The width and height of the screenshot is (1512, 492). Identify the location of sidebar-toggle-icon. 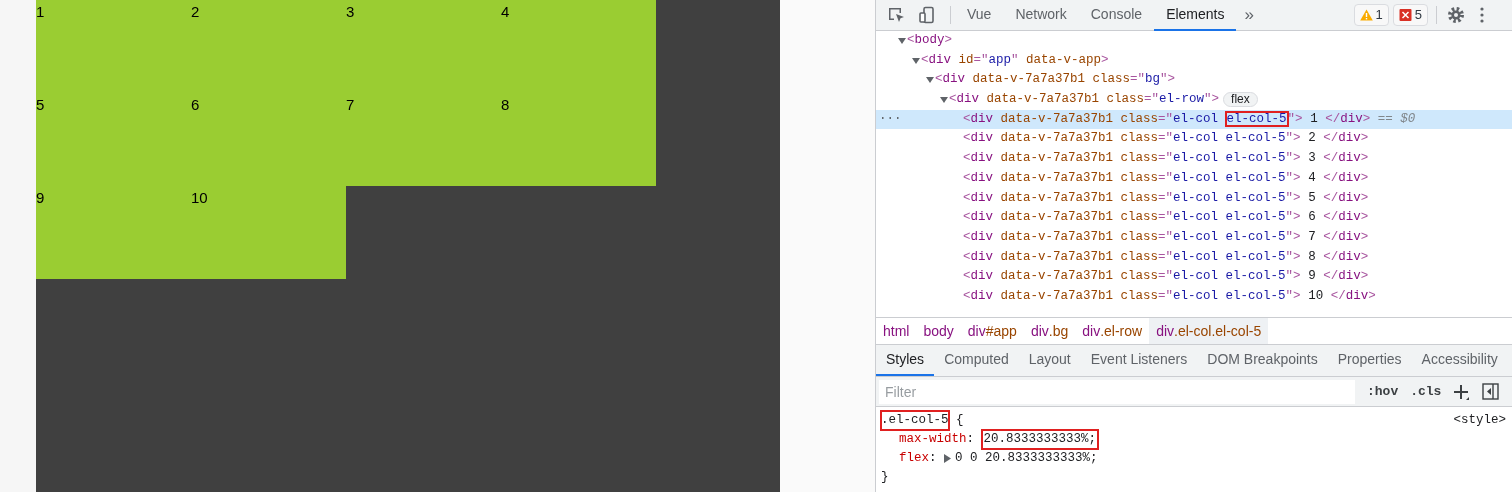
(1491, 391).